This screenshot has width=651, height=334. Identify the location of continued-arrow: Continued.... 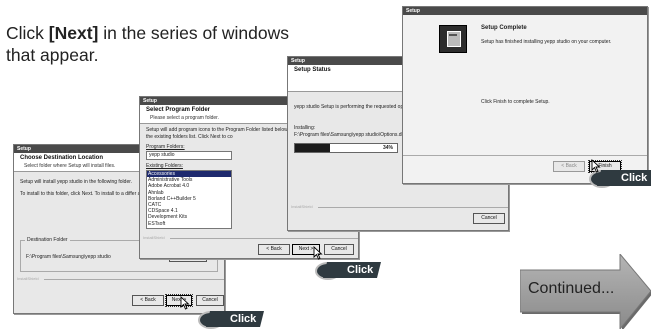
(585, 293).